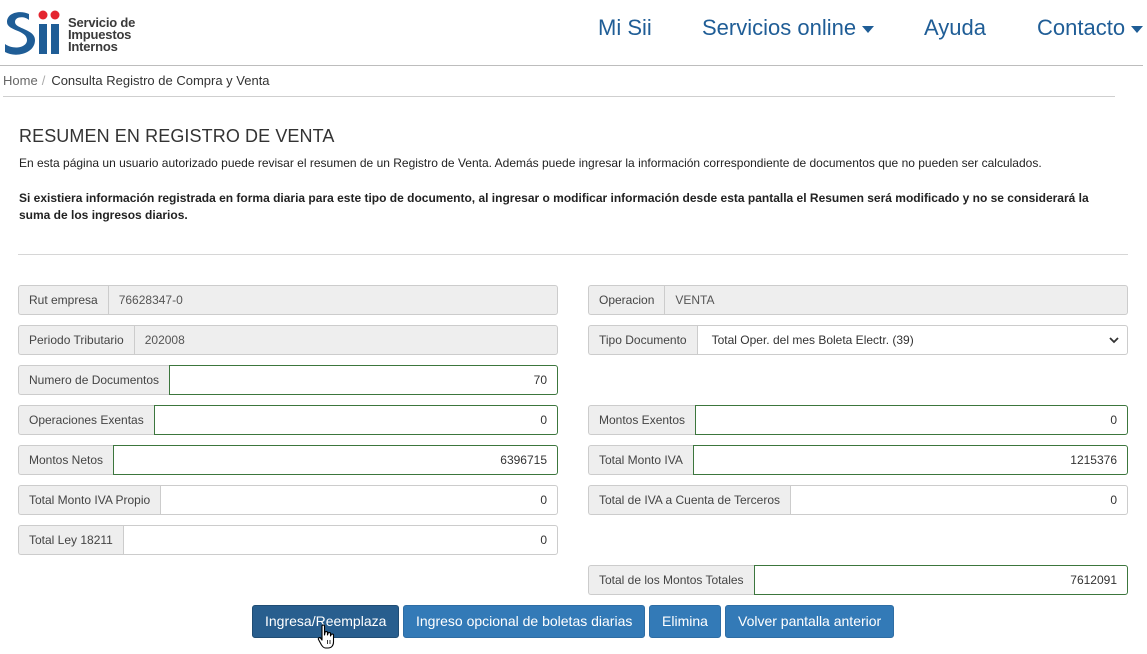 This screenshot has height=654, width=1147. What do you see at coordinates (559, 96) in the screenshot?
I see `breadcrumb-divider` at bounding box center [559, 96].